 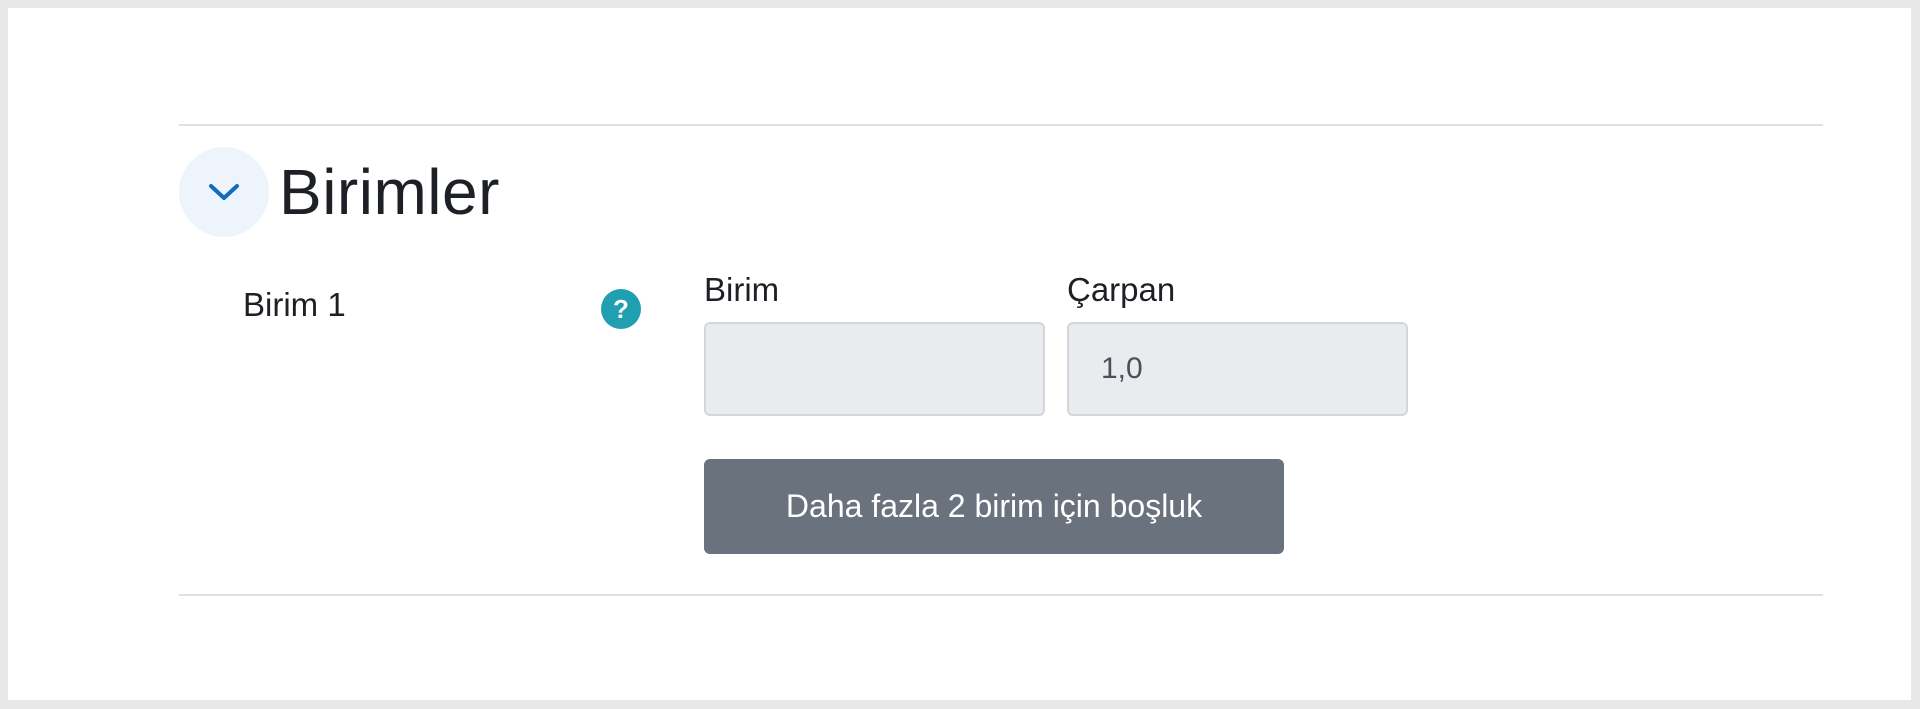 I want to click on section-collapse-toggle, so click(x=224, y=192).